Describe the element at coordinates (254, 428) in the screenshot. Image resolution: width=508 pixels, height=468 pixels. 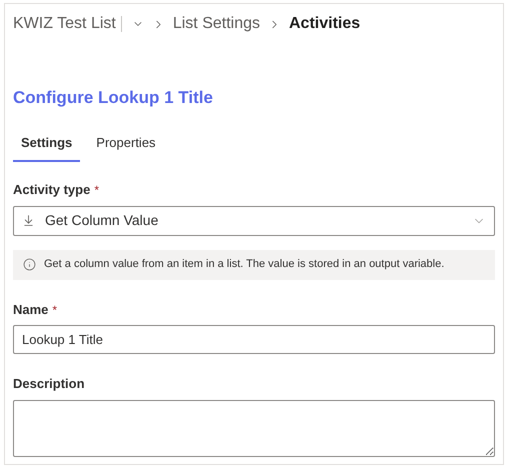
I see `description-textarea` at that location.